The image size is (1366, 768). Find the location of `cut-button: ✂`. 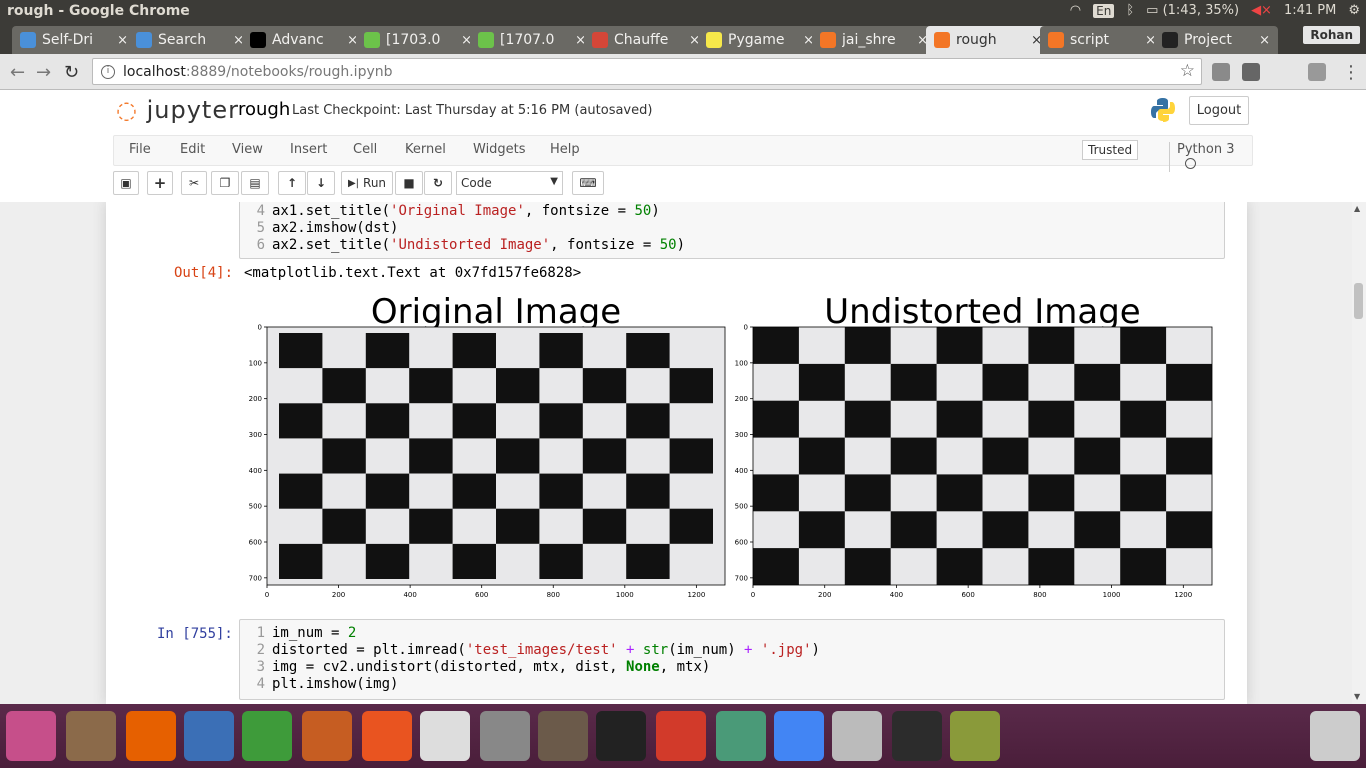

cut-button: ✂ is located at coordinates (194, 183).